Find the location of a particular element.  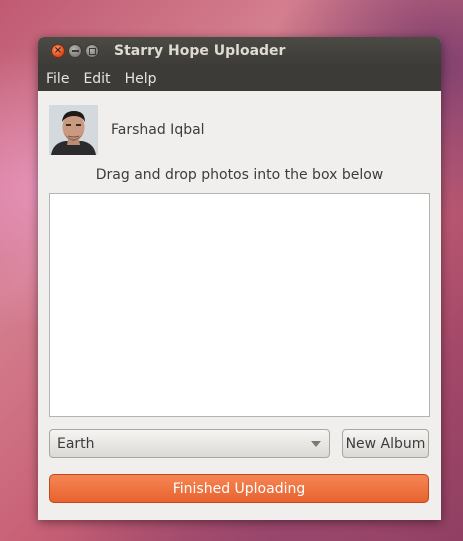

menu-edit: Edit is located at coordinates (96, 79).